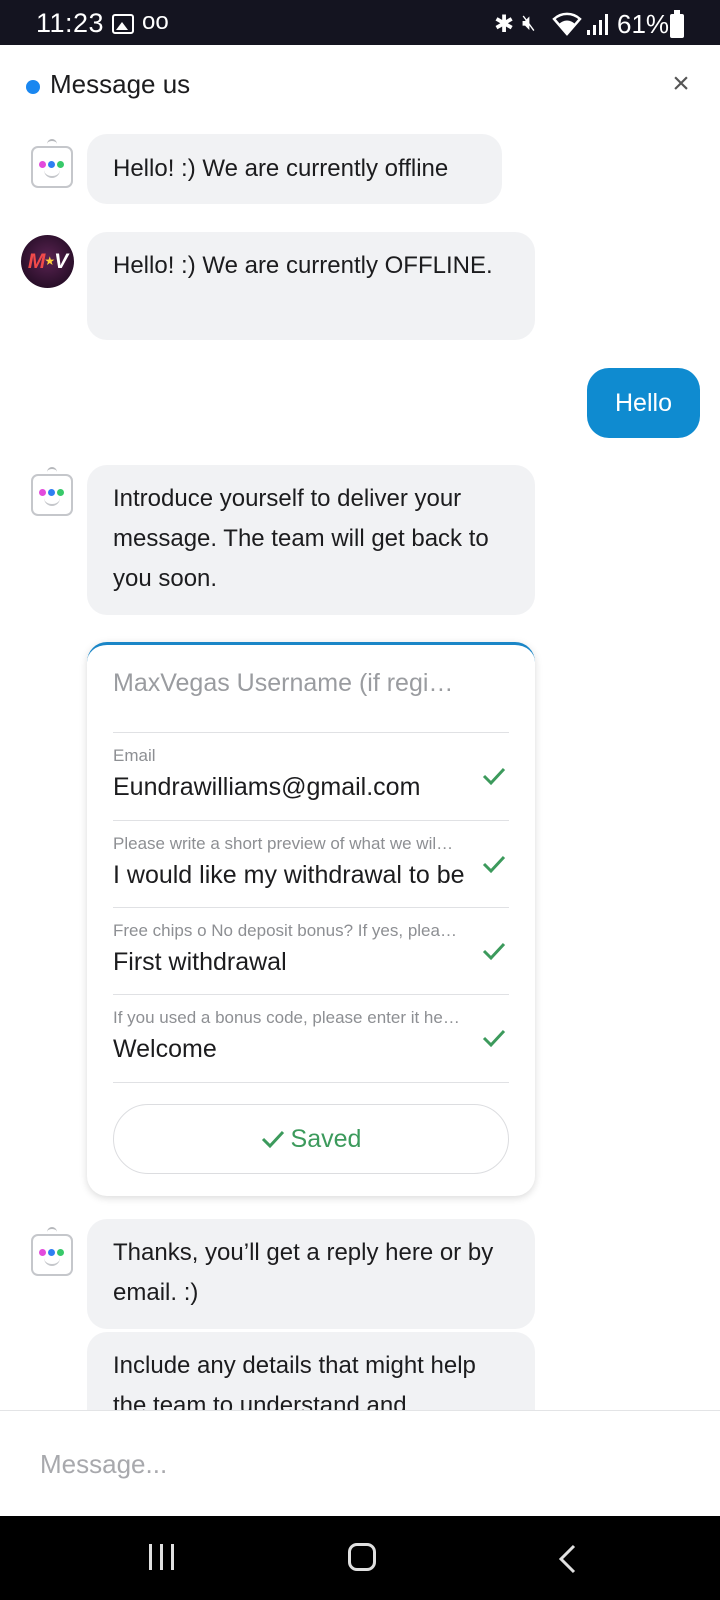 The height and width of the screenshot is (1600, 720). Describe the element at coordinates (597, 24) in the screenshot. I see `signal-icon` at that location.